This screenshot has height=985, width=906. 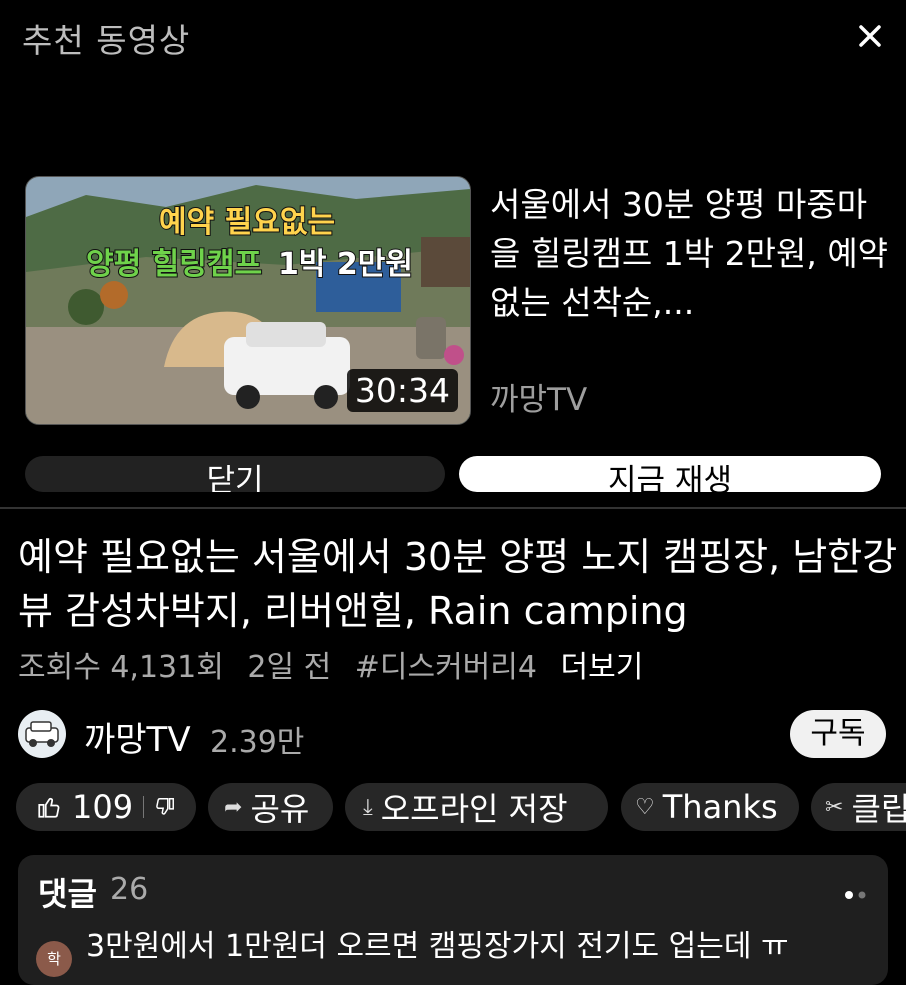 I want to click on like-dislike-chip: 109, so click(x=106, y=807).